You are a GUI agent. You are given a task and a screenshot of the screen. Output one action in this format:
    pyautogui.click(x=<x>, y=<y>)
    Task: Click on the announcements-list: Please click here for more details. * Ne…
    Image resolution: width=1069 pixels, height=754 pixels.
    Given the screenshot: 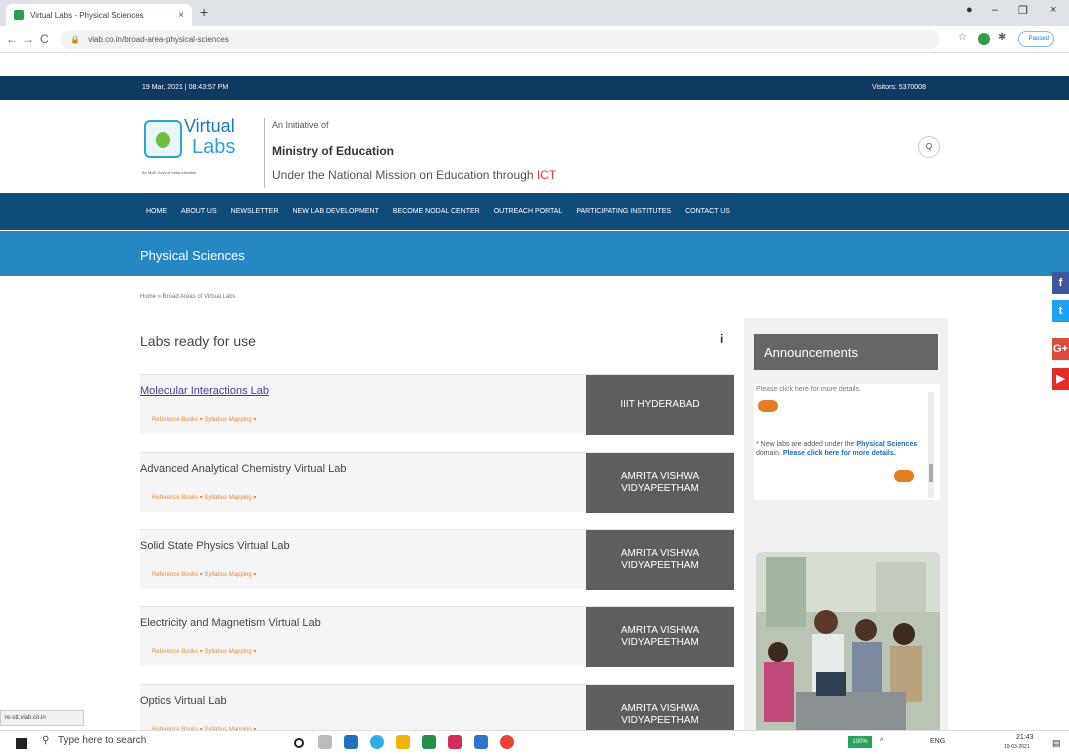 What is the action you would take?
    pyautogui.click(x=847, y=442)
    